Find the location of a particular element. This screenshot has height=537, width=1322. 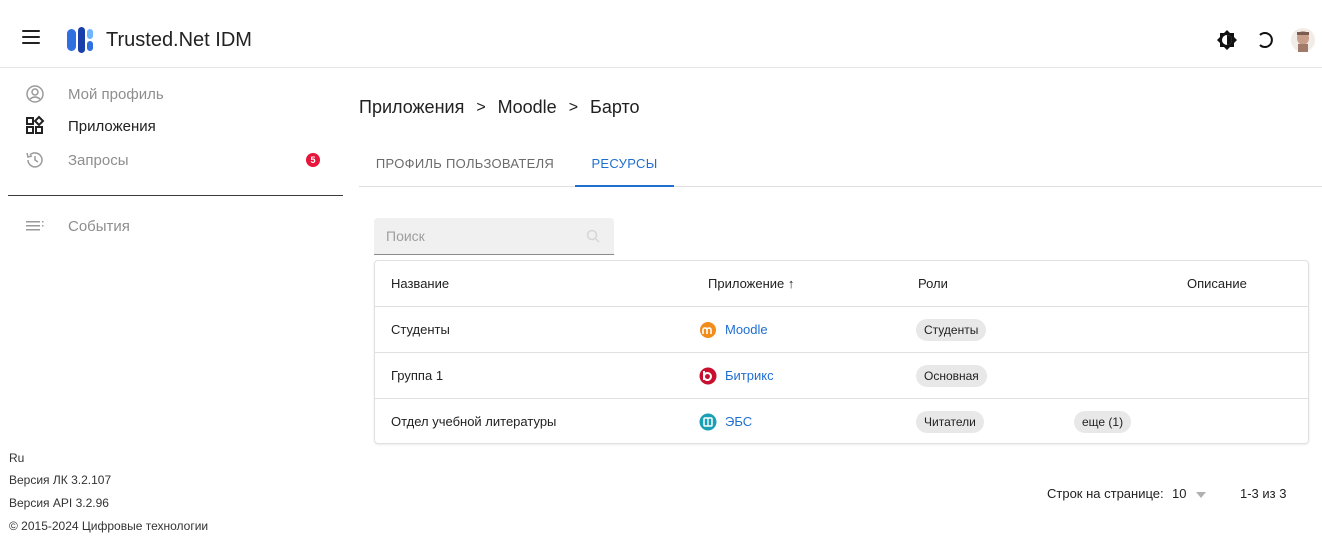

breadcrumb-item-current: Барто is located at coordinates (615, 107).